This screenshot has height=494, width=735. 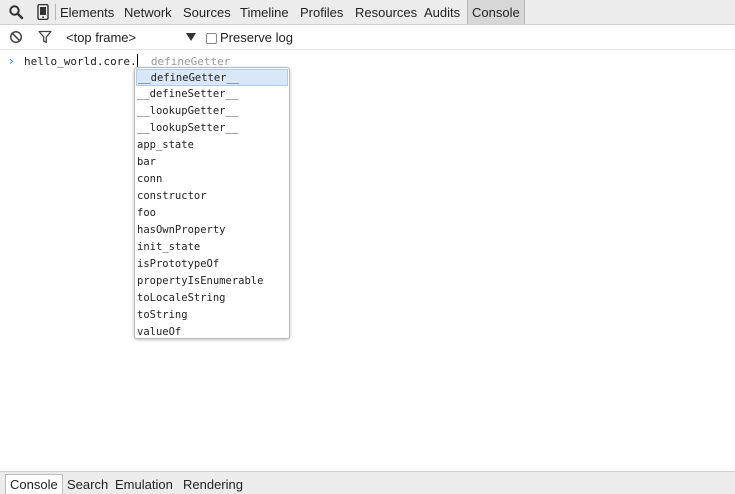 What do you see at coordinates (16, 37) in the screenshot?
I see `clear-console-icon` at bounding box center [16, 37].